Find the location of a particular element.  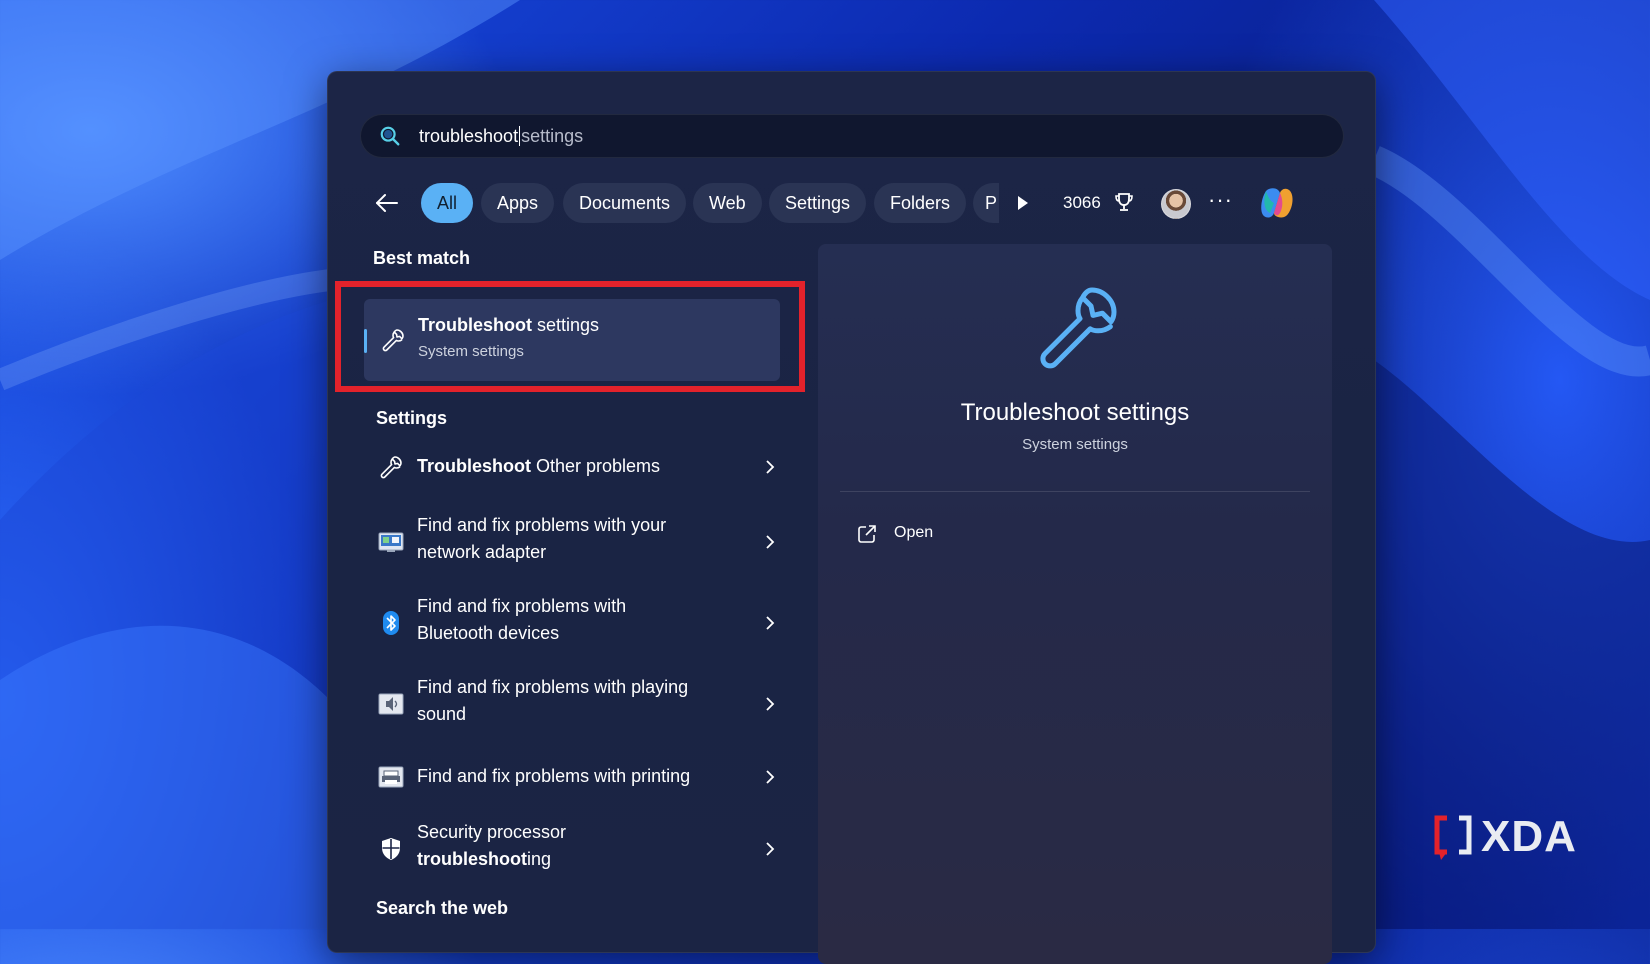

filter-chip-settings: Settings is located at coordinates (818, 203).